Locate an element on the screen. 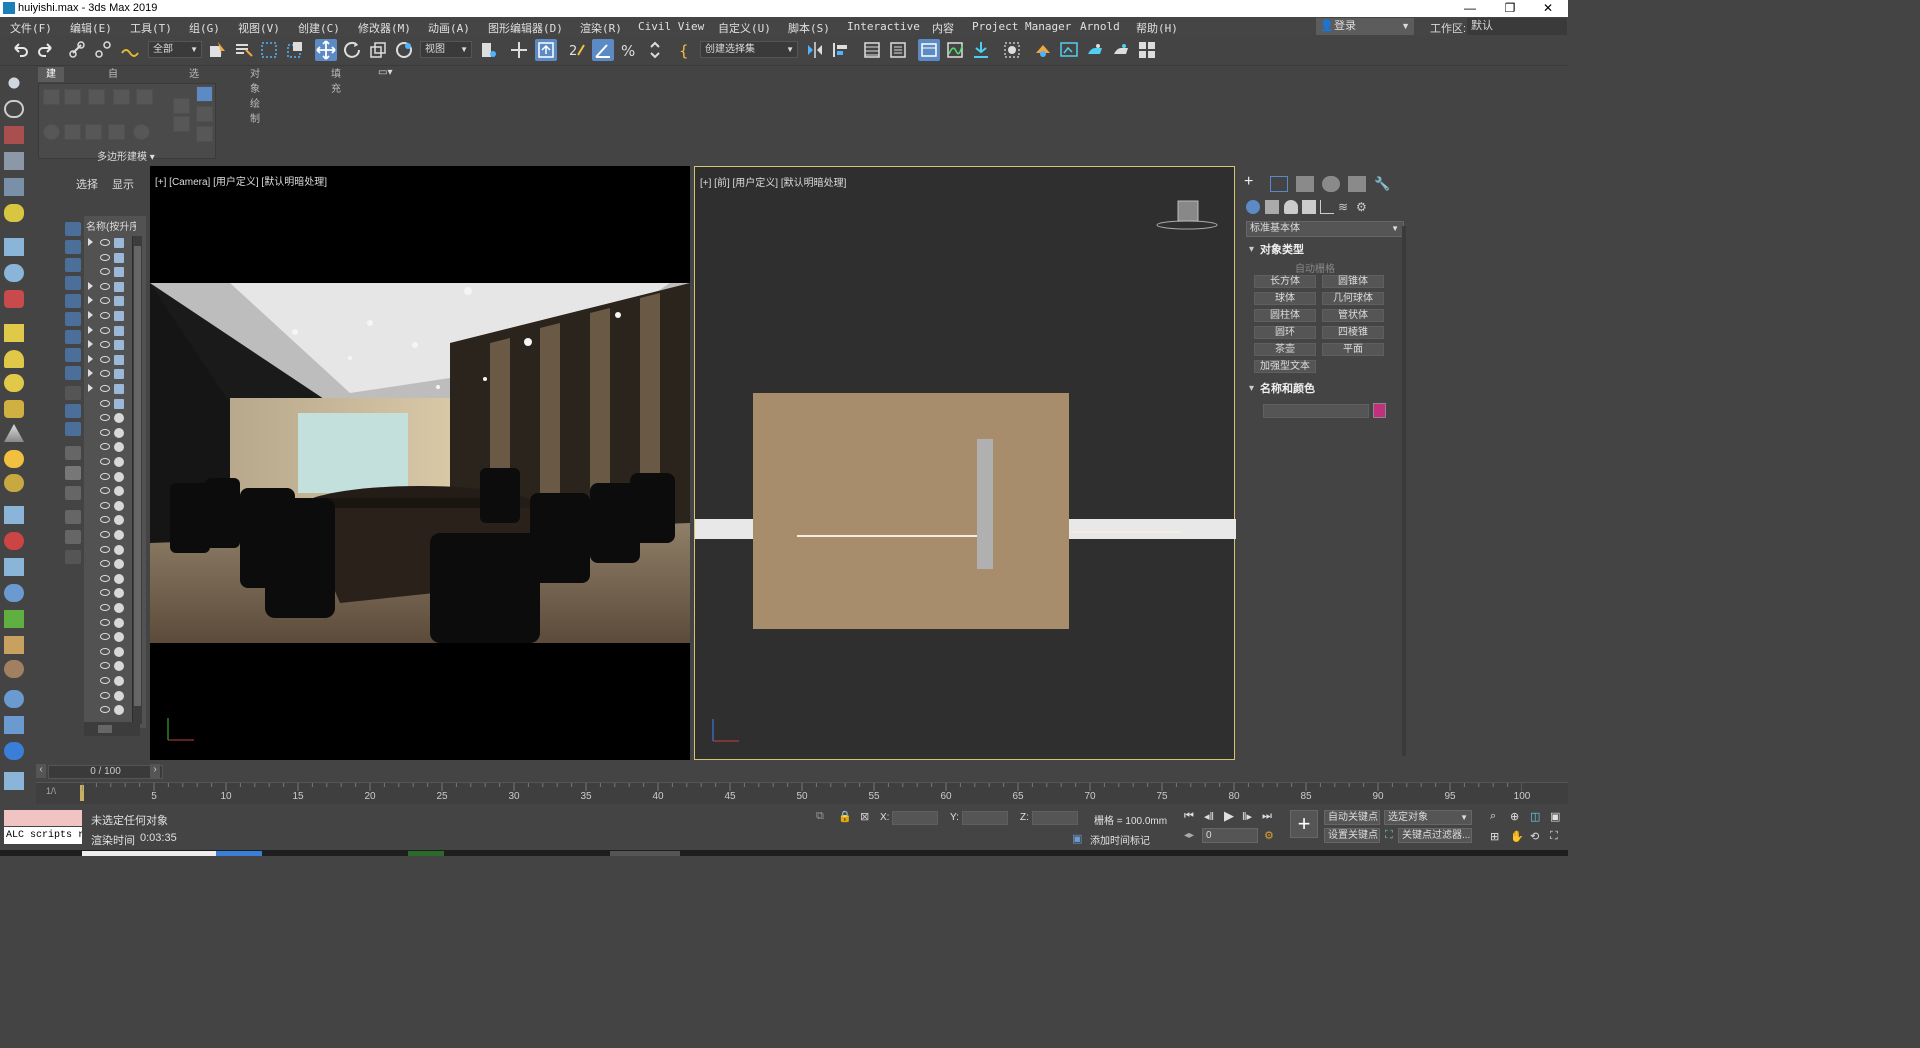 The height and width of the screenshot is (1048, 1920). storage-icon is located at coordinates (14, 781).